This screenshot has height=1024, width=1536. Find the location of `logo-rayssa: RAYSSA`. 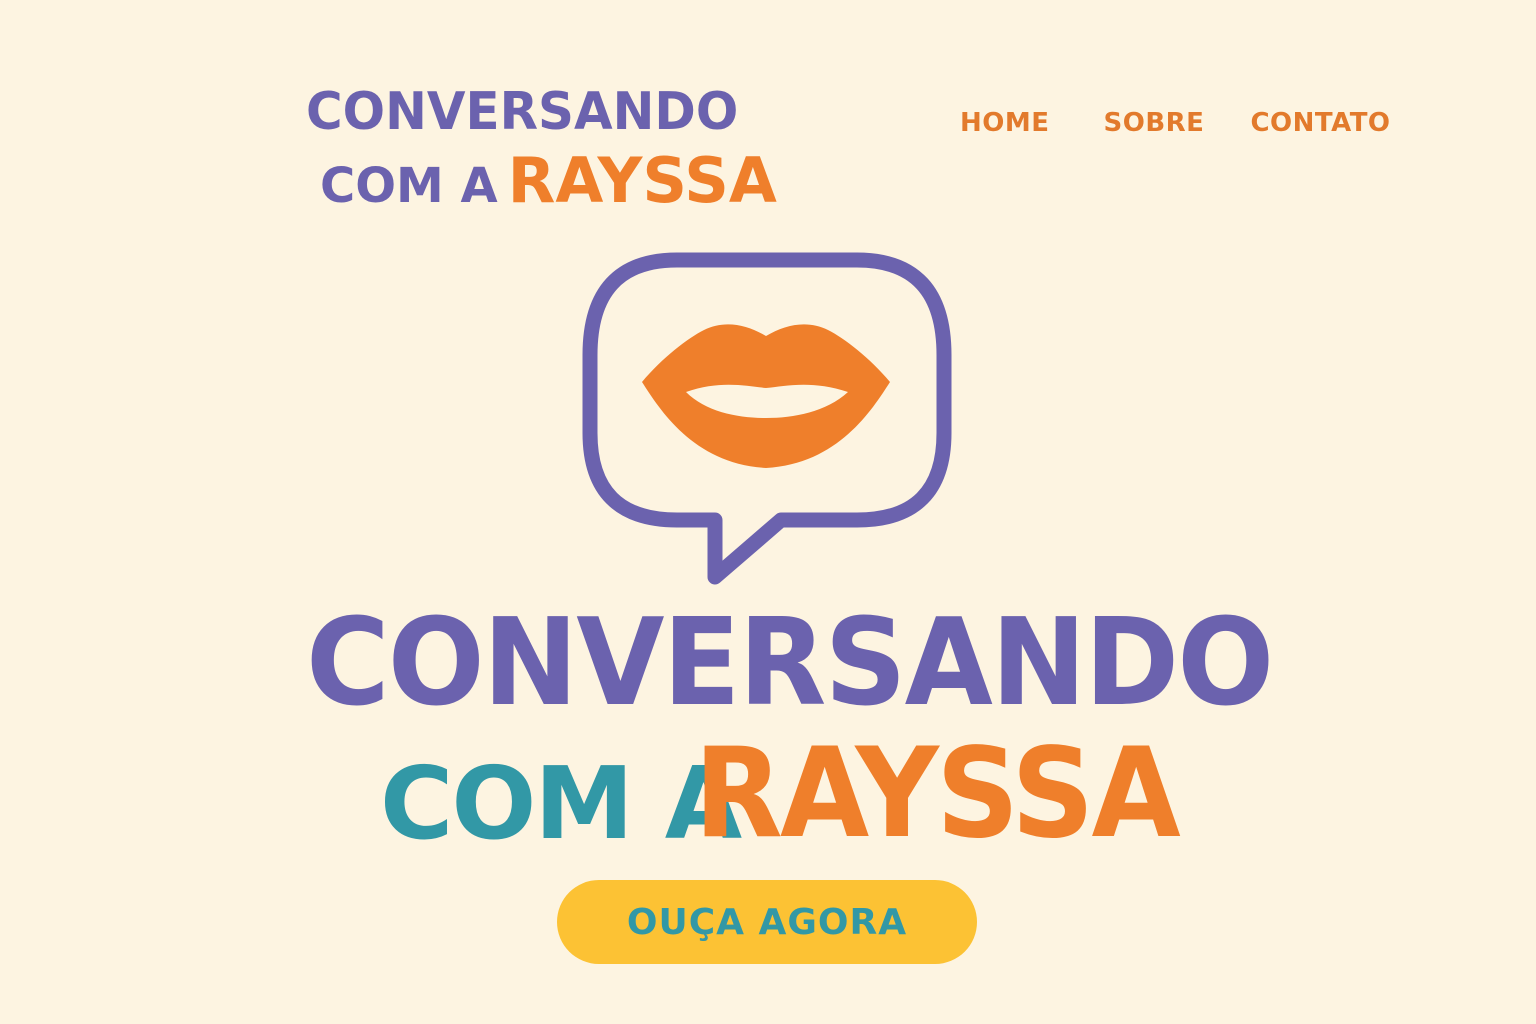

logo-rayssa: RAYSSA is located at coordinates (642, 180).